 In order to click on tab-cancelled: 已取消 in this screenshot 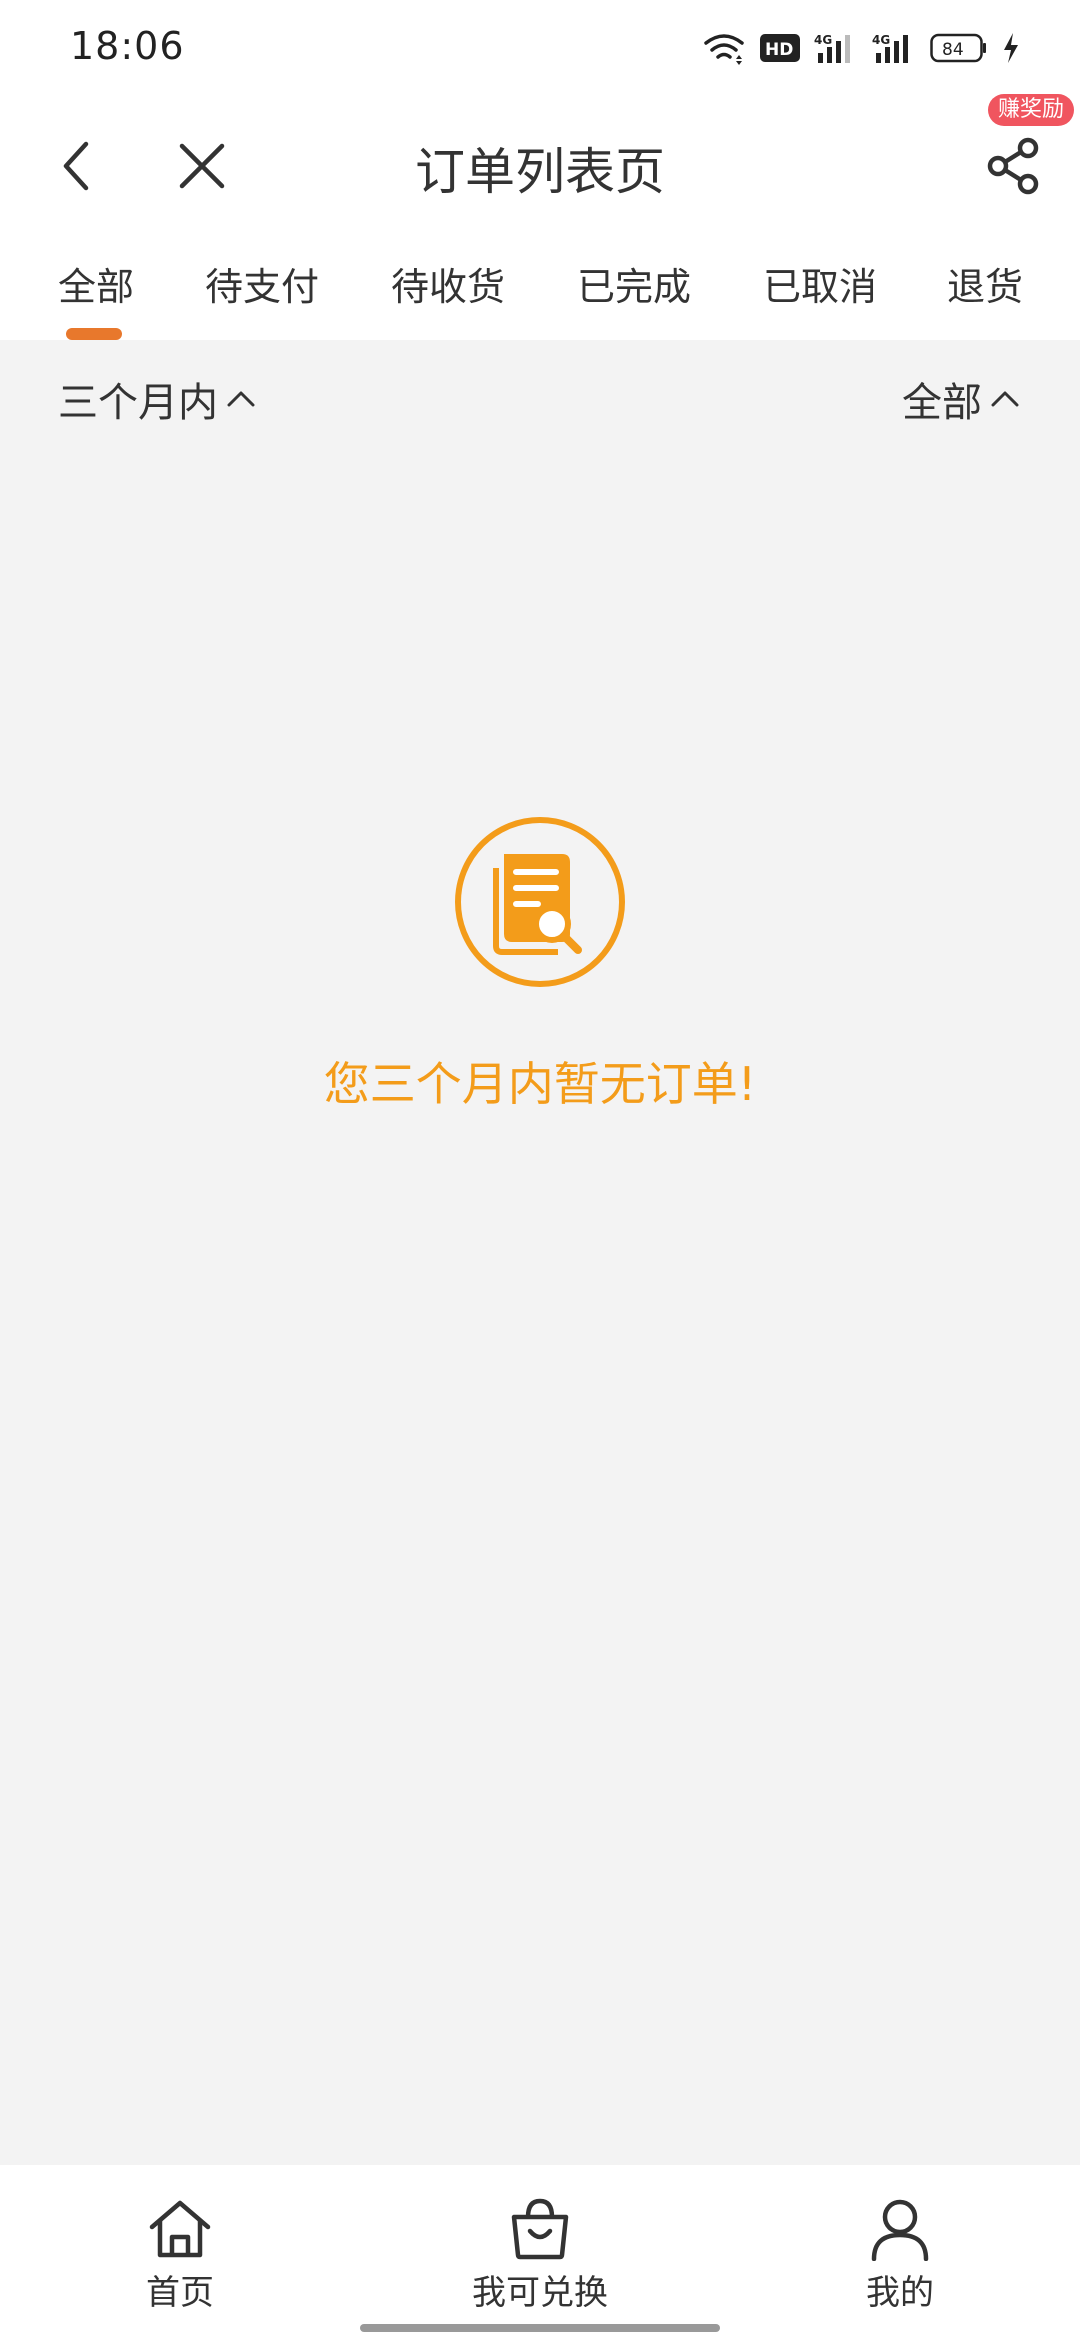, I will do `click(820, 283)`.